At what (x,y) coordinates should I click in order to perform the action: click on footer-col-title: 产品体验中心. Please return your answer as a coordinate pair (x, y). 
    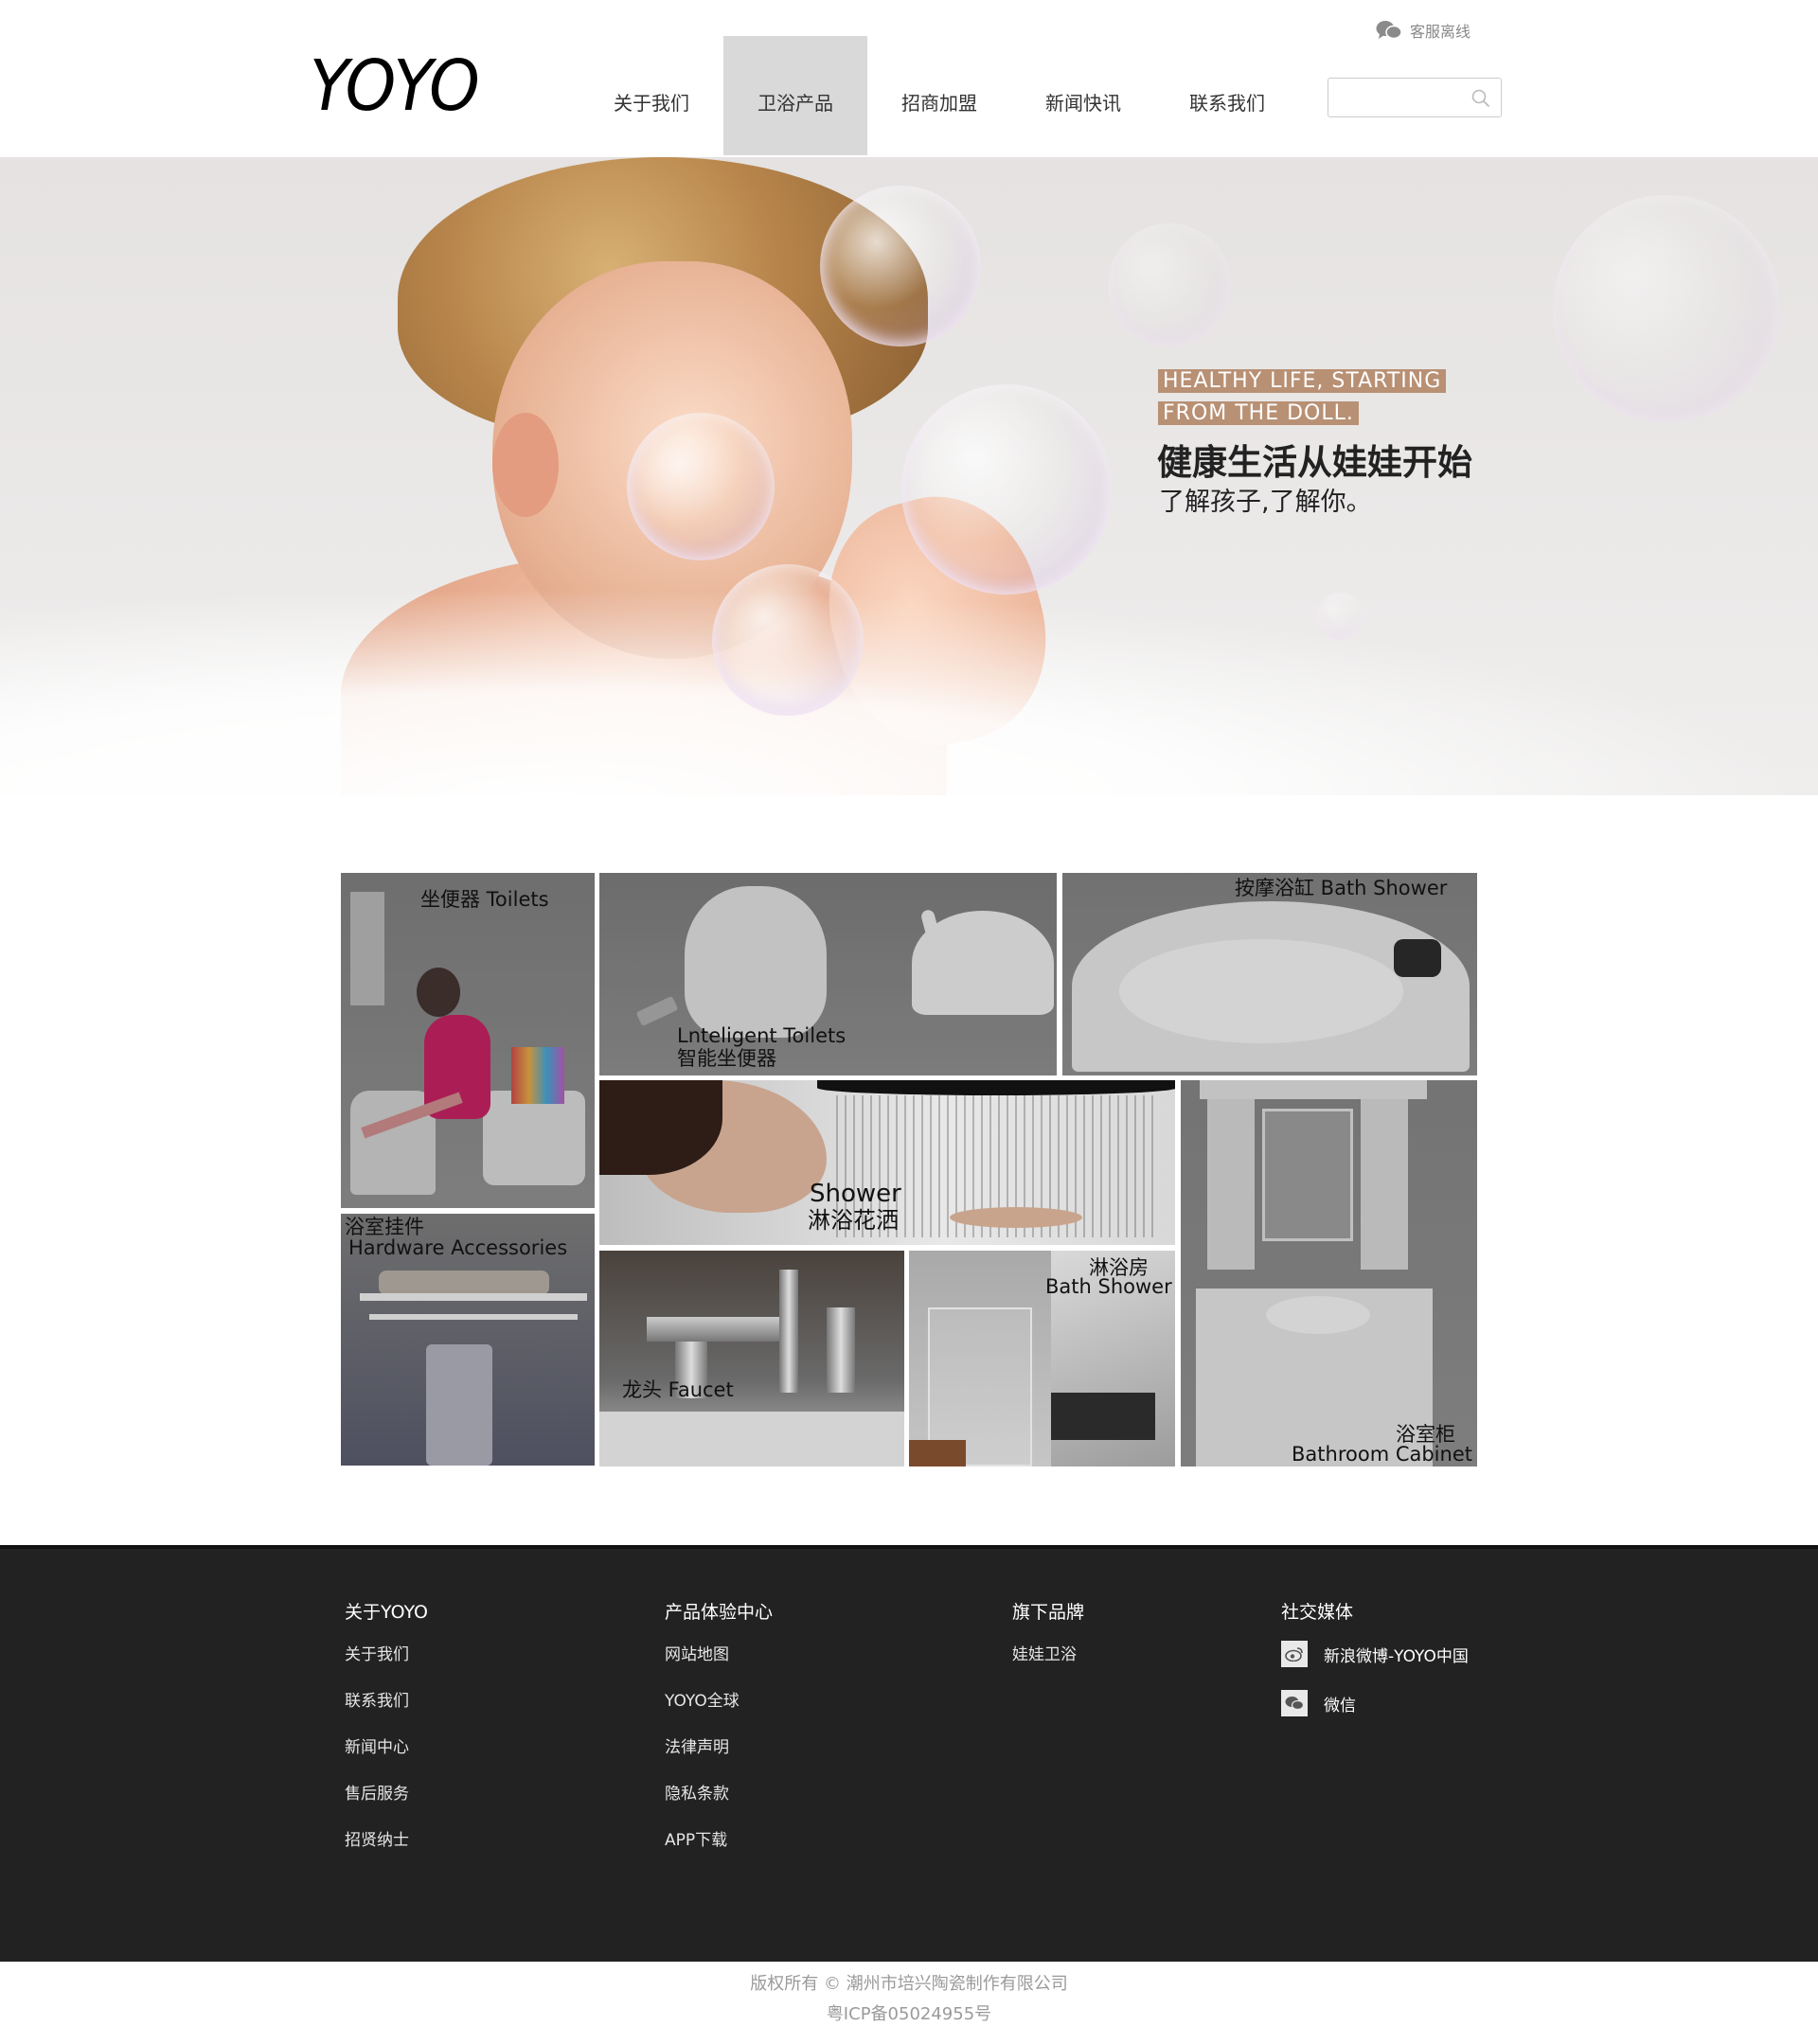
    Looking at the image, I should click on (719, 1612).